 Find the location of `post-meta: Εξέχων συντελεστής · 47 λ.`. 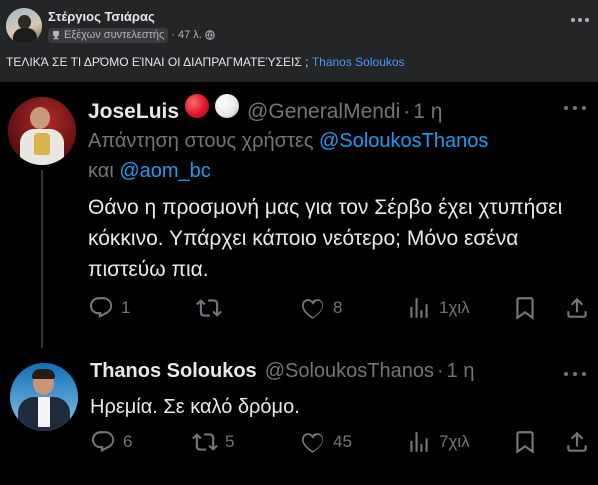

post-meta: Εξέχων συντελεστής · 47 λ. is located at coordinates (131, 35).